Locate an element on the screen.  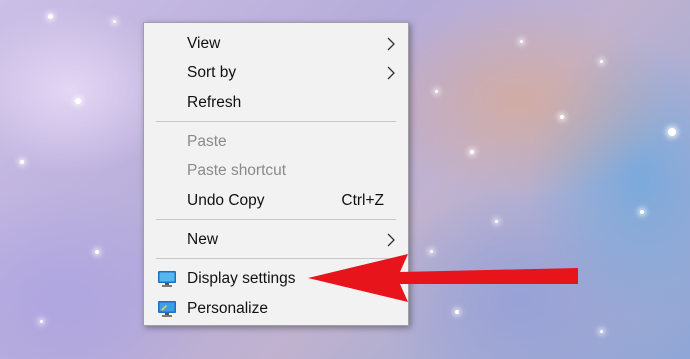
red-arrow-annotation is located at coordinates (443, 278).